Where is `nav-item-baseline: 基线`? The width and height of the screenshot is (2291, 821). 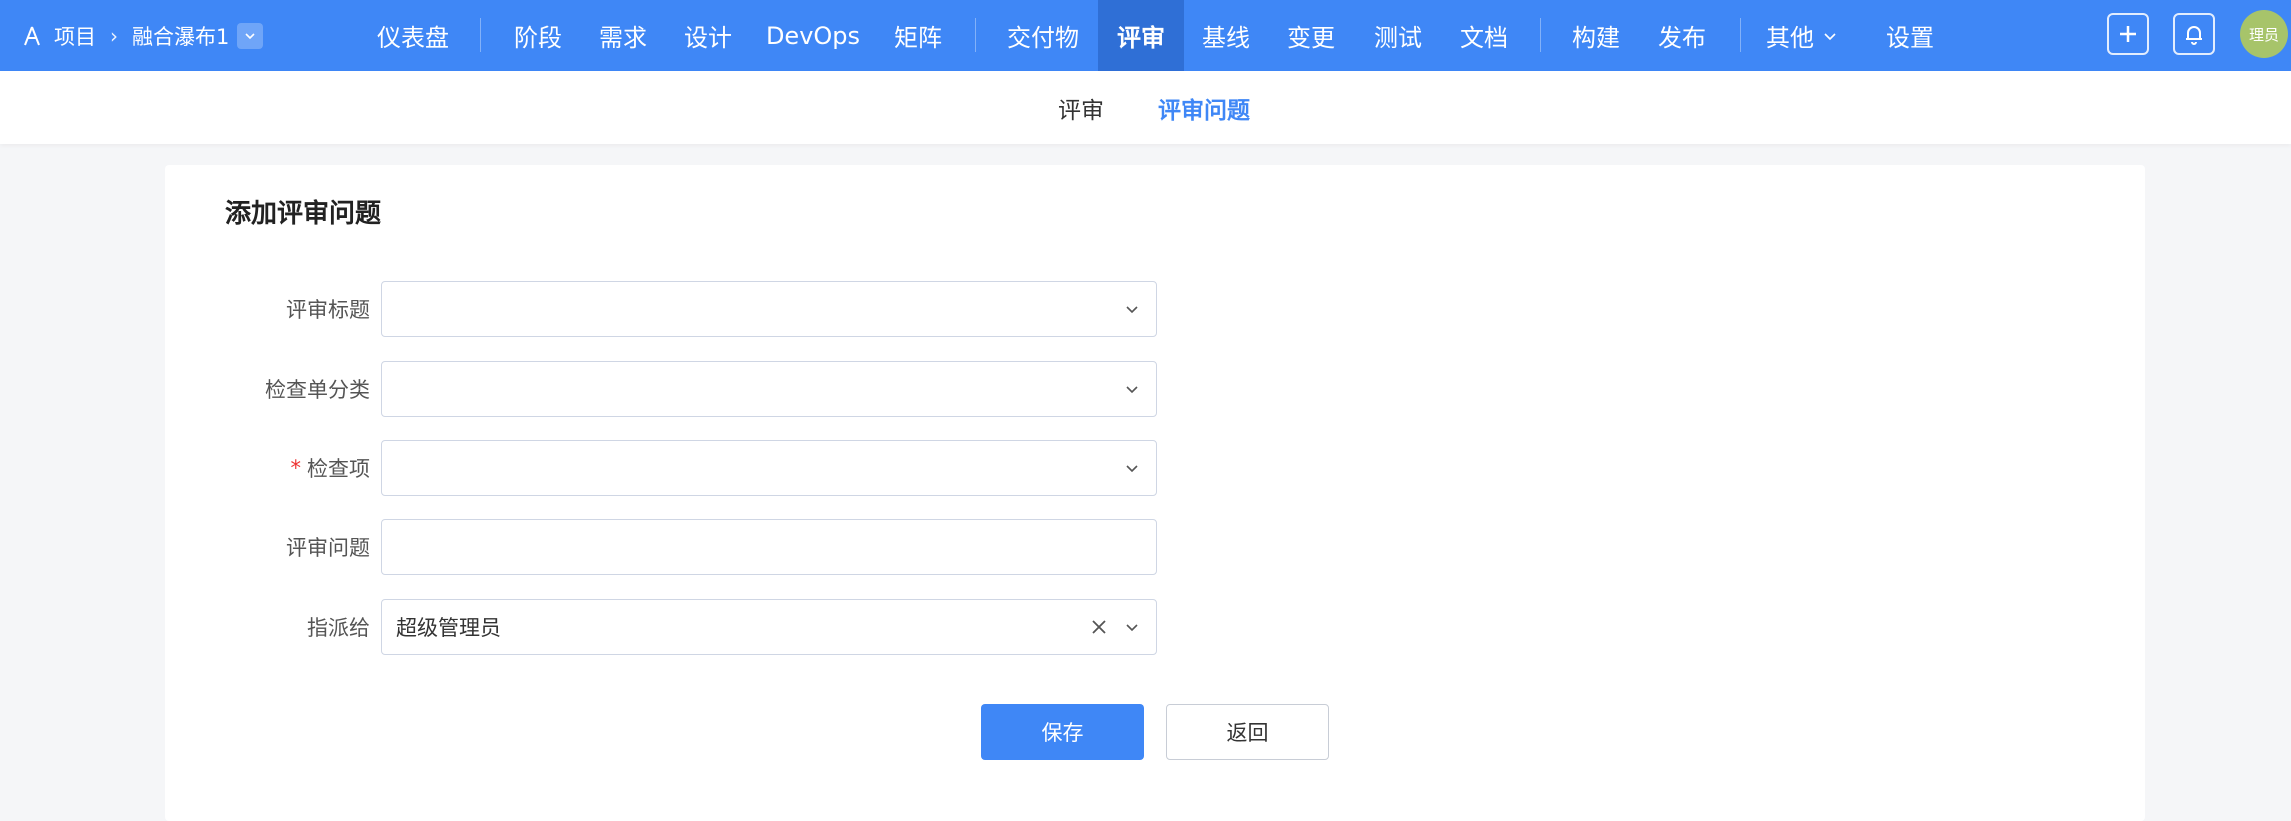 nav-item-baseline: 基线 is located at coordinates (1226, 35).